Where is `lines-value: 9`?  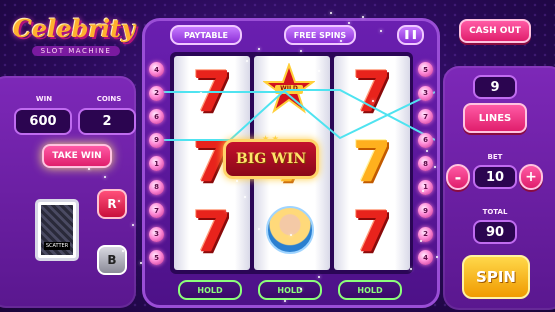
lines-value: 9 is located at coordinates (495, 87).